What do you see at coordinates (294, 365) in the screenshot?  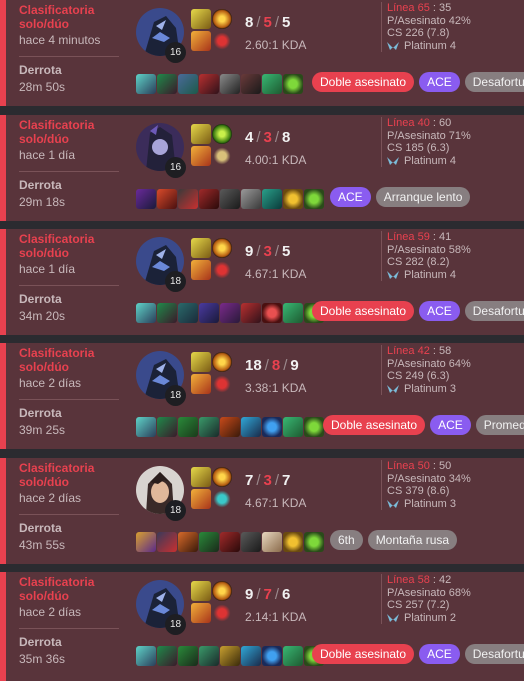 I see `assists: 9` at bounding box center [294, 365].